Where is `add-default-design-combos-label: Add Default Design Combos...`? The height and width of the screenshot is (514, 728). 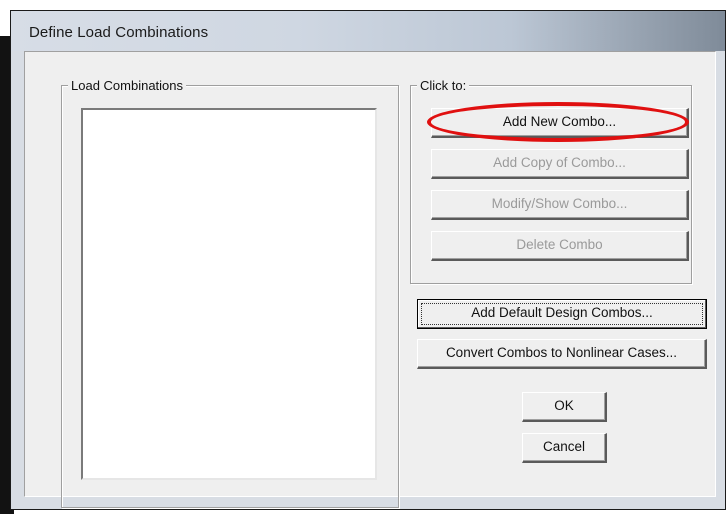 add-default-design-combos-label: Add Default Design Combos... is located at coordinates (562, 312).